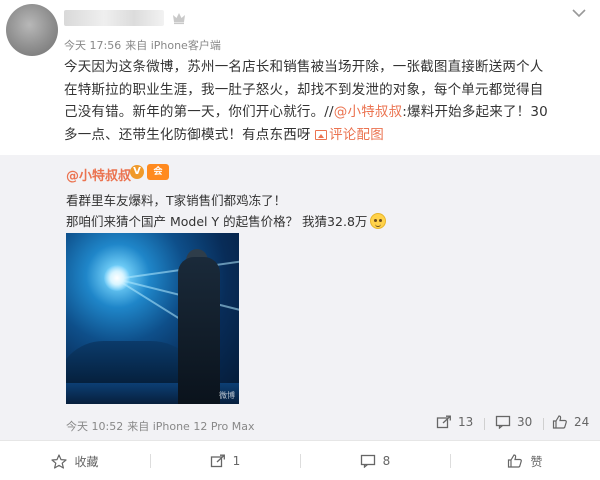 Image resolution: width=600 pixels, height=480 pixels. I want to click on post-source: 来自 iPhone客户端, so click(173, 45).